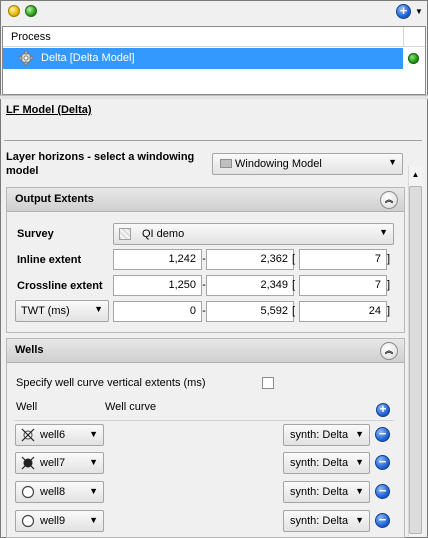 The image size is (428, 538). I want to click on collapse-wells-button: ︽, so click(389, 351).